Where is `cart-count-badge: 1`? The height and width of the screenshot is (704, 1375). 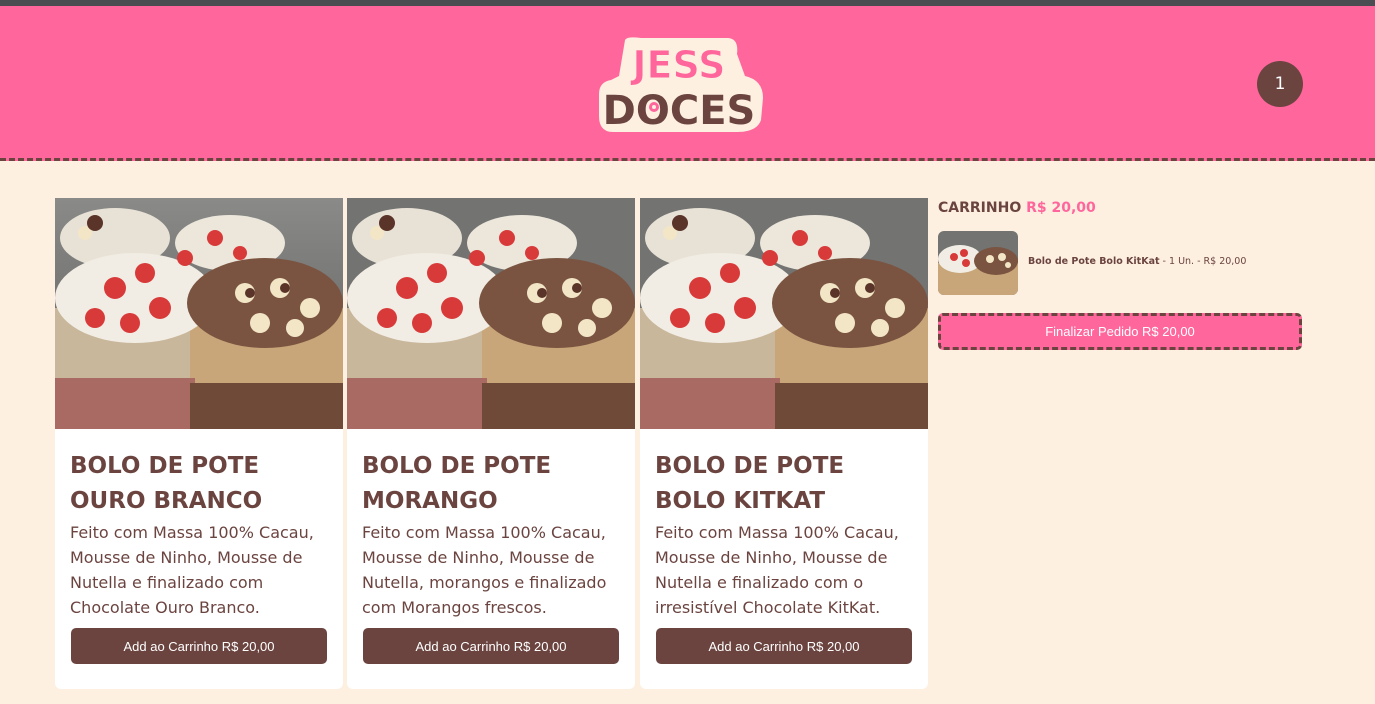
cart-count-badge: 1 is located at coordinates (1280, 84).